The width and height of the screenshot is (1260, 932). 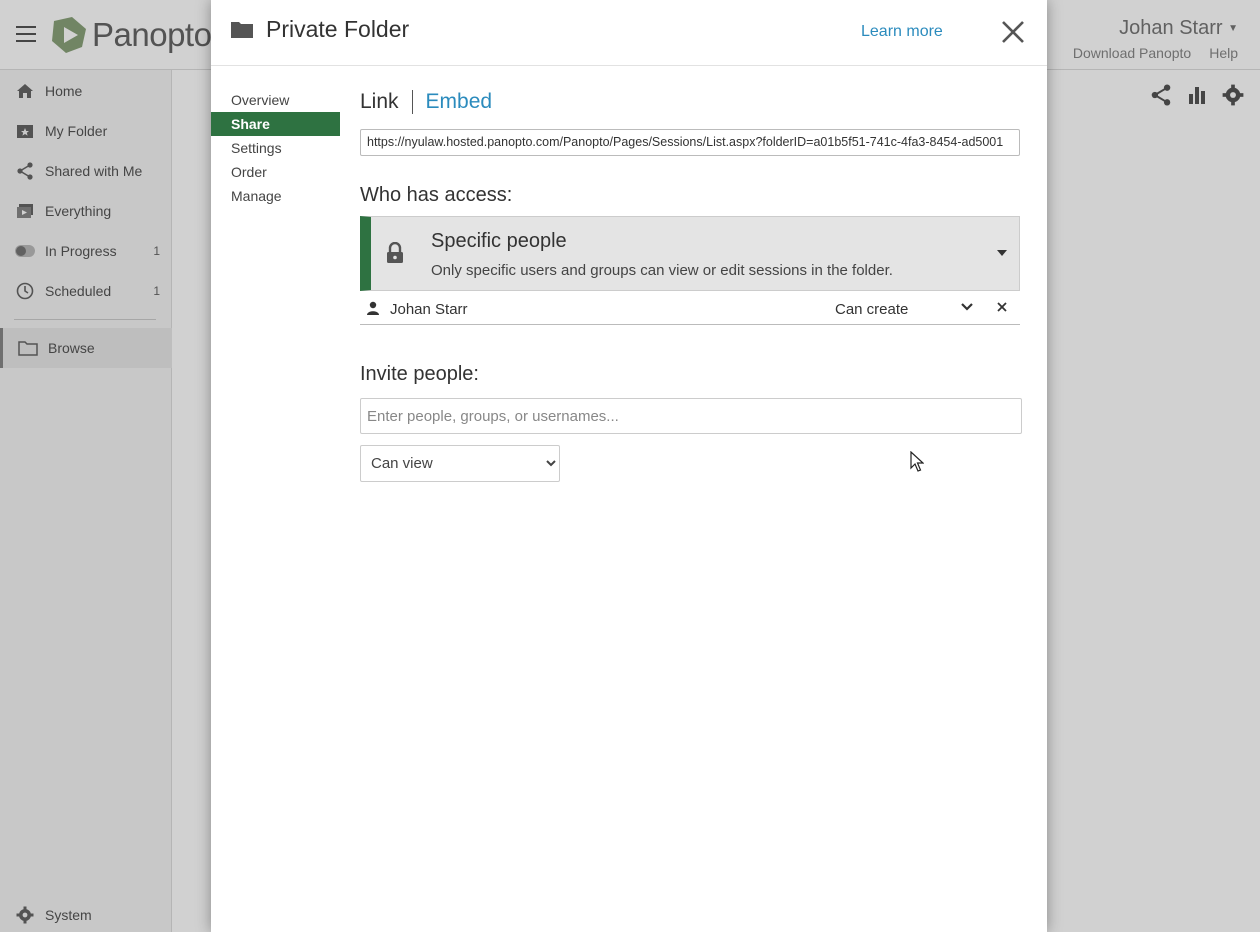 I want to click on person-name: Johan Starr, so click(x=429, y=309).